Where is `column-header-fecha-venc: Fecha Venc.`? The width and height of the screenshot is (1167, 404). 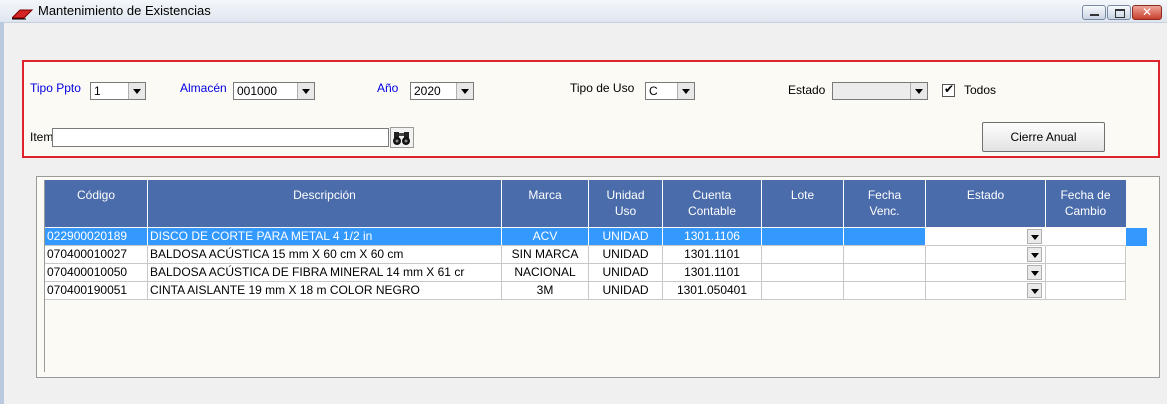
column-header-fecha-venc: Fecha Venc. is located at coordinates (885, 203).